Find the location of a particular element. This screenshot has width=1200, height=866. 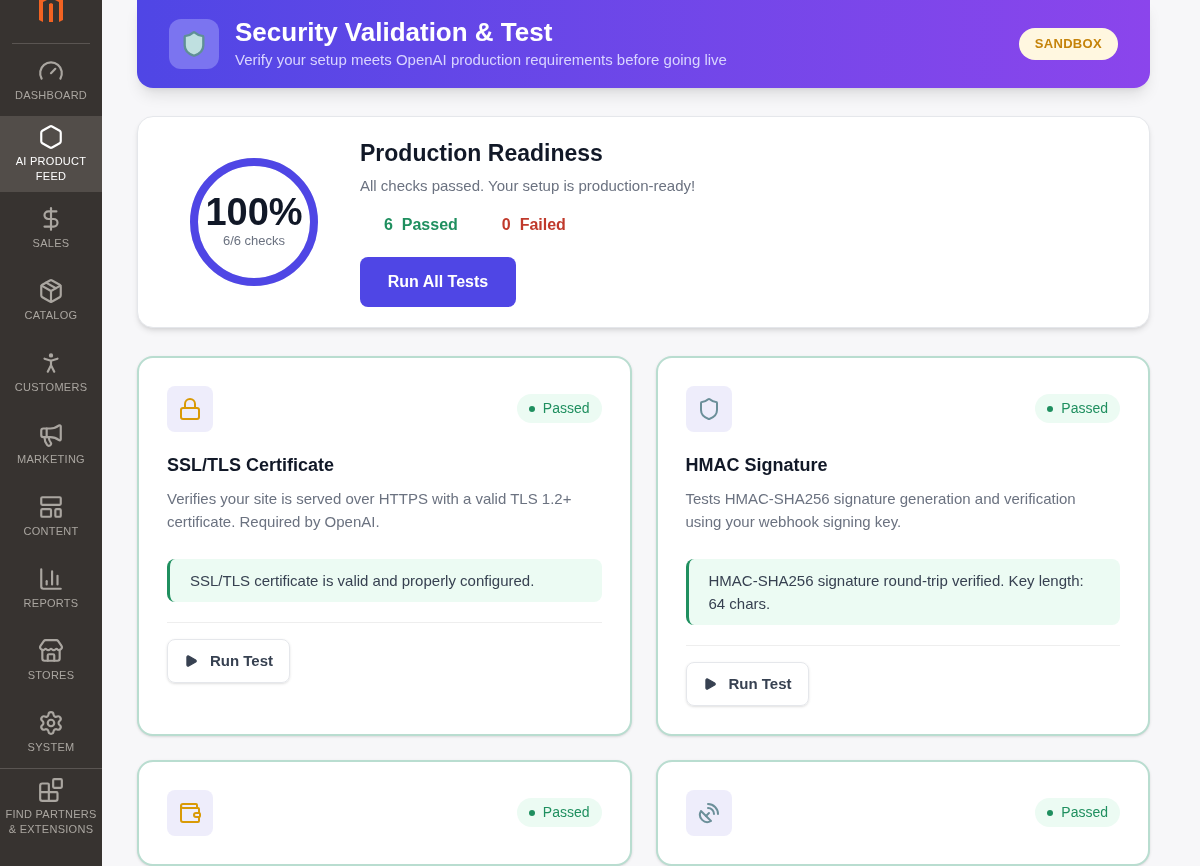

failed-count: 0 Failed is located at coordinates (533, 225).